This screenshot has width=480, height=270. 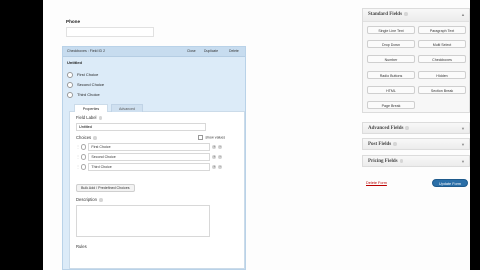 What do you see at coordinates (391, 90) in the screenshot?
I see `html-button: HTML` at bounding box center [391, 90].